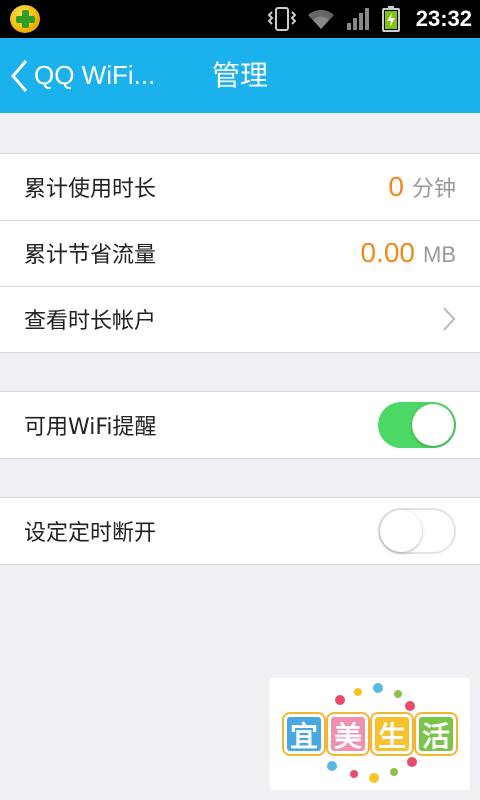 The width and height of the screenshot is (480, 800). I want to click on wifi-reminder-group: 可用WiFi提醒, so click(240, 425).